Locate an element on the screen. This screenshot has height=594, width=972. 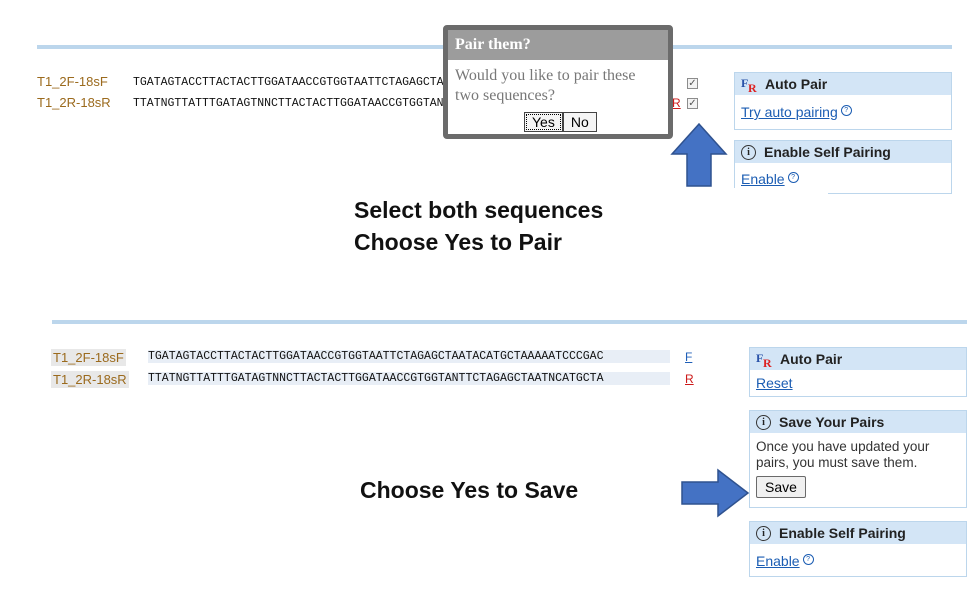
try-auto-pairing-link: Try auto pairing is located at coordinates (789, 112).